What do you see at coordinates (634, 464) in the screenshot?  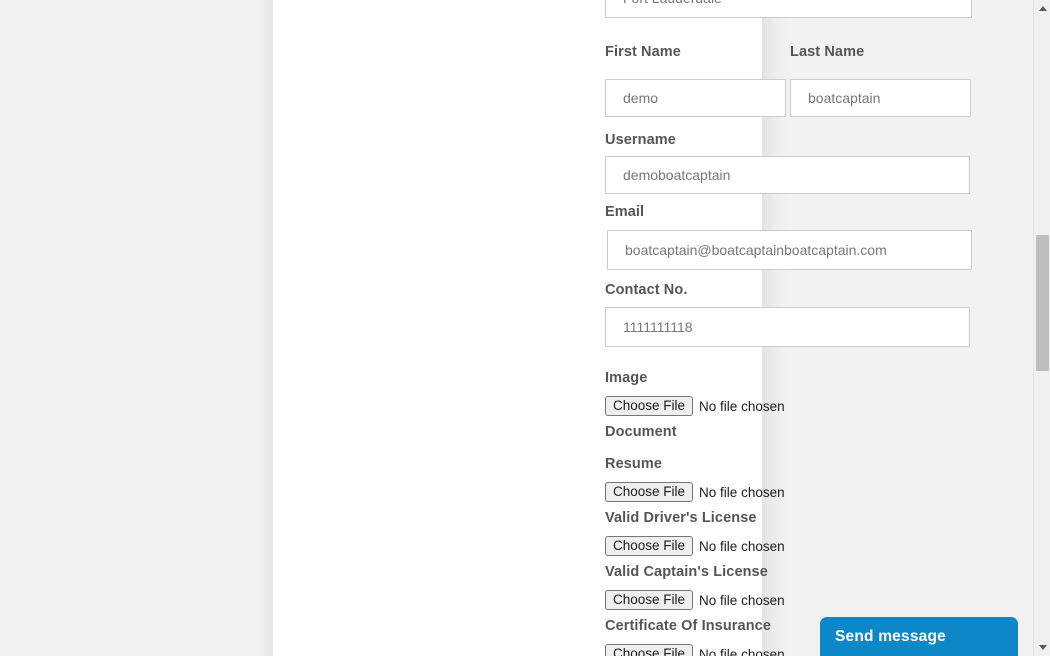 I see `resume-label: Resume` at bounding box center [634, 464].